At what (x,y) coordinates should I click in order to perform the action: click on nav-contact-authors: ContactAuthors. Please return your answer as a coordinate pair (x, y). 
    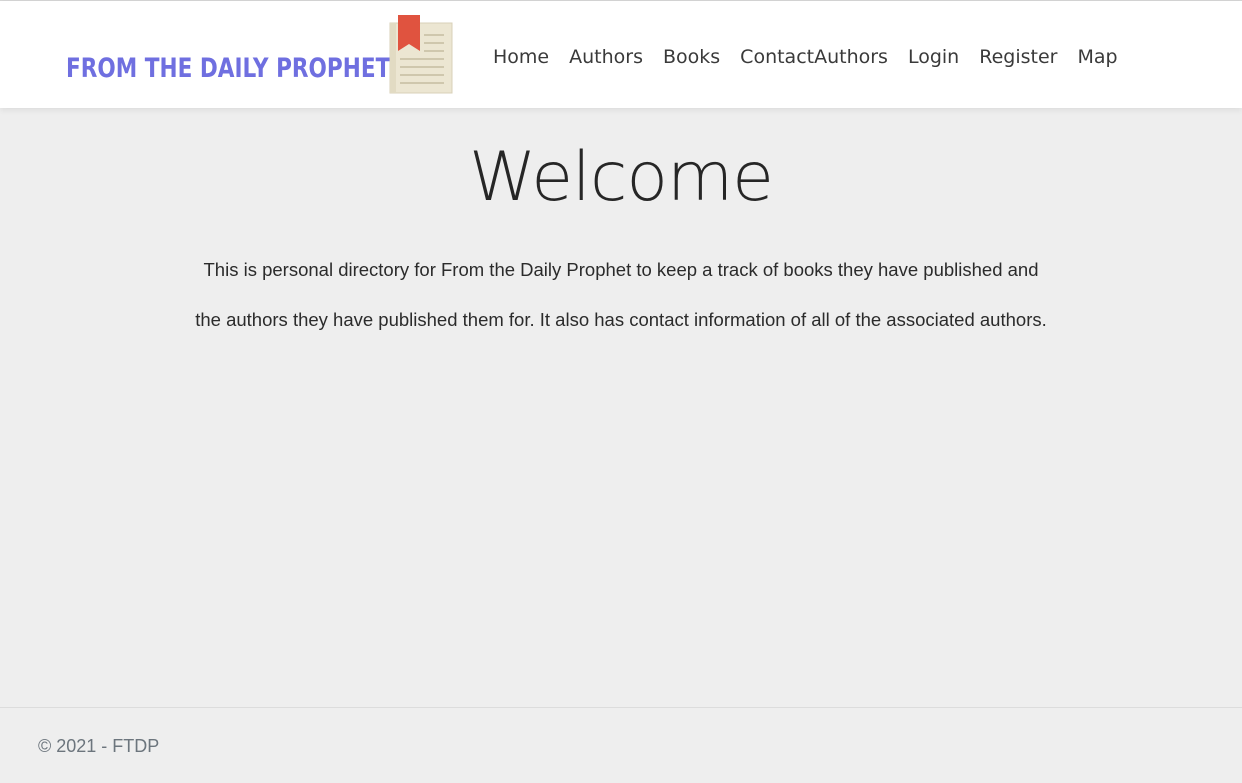
    Looking at the image, I should click on (814, 57).